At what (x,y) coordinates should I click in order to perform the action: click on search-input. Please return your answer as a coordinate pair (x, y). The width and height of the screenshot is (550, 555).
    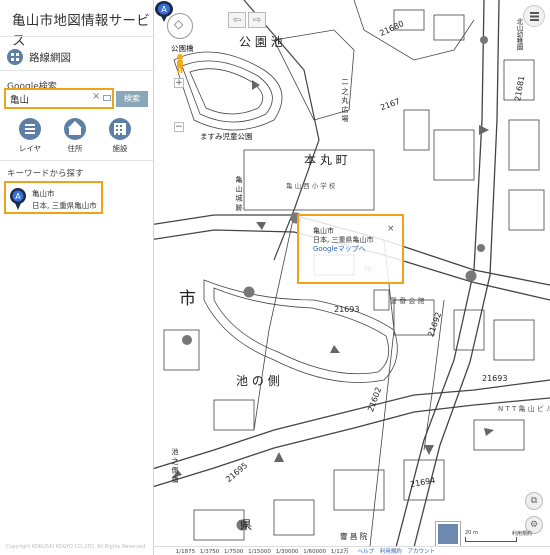
    Looking at the image, I should click on (49, 99).